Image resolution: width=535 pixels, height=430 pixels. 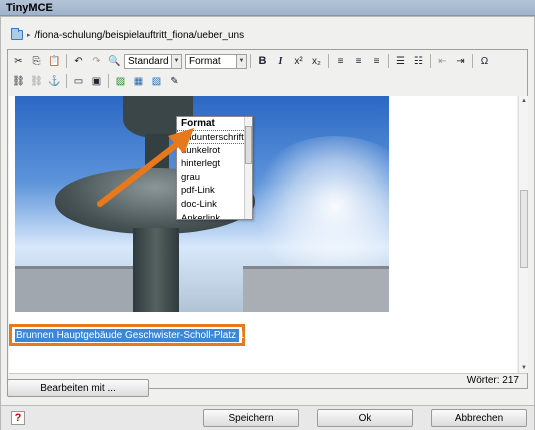 I want to click on format-option: hinterlegt, so click(x=214, y=164).